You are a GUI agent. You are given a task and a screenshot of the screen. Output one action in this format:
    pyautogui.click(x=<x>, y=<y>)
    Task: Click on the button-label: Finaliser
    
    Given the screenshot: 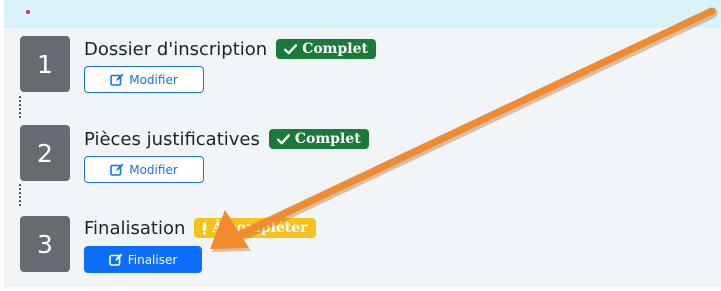 What is the action you would take?
    pyautogui.click(x=152, y=259)
    